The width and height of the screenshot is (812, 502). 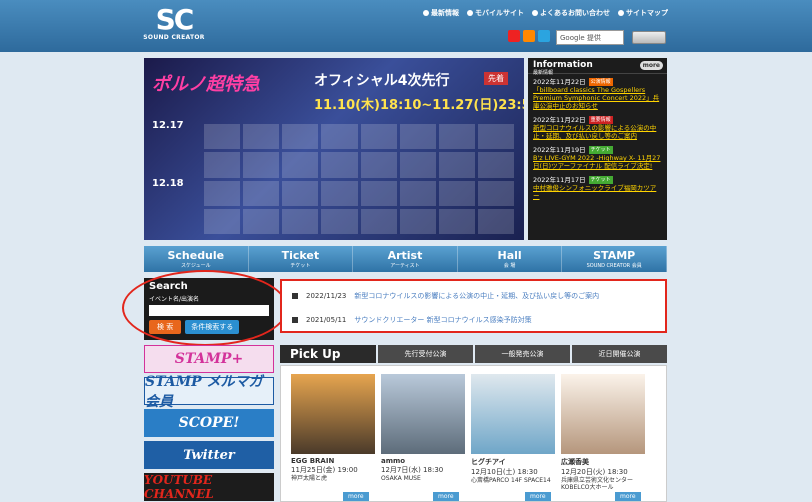 I want to click on event-search-input, so click(x=209, y=310).